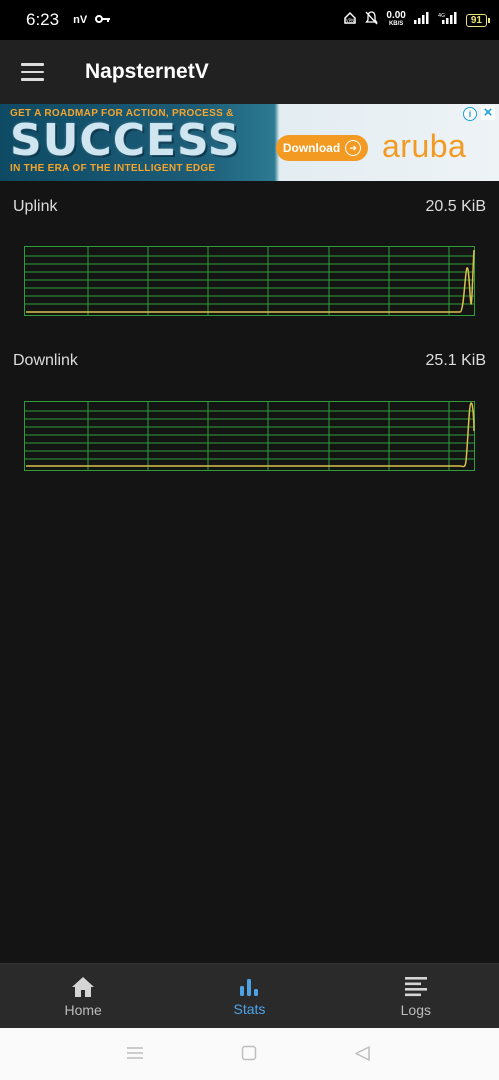 The image size is (499, 1080). What do you see at coordinates (249, 361) in the screenshot?
I see `downlink-row: Downlink 25.1 KiB` at bounding box center [249, 361].